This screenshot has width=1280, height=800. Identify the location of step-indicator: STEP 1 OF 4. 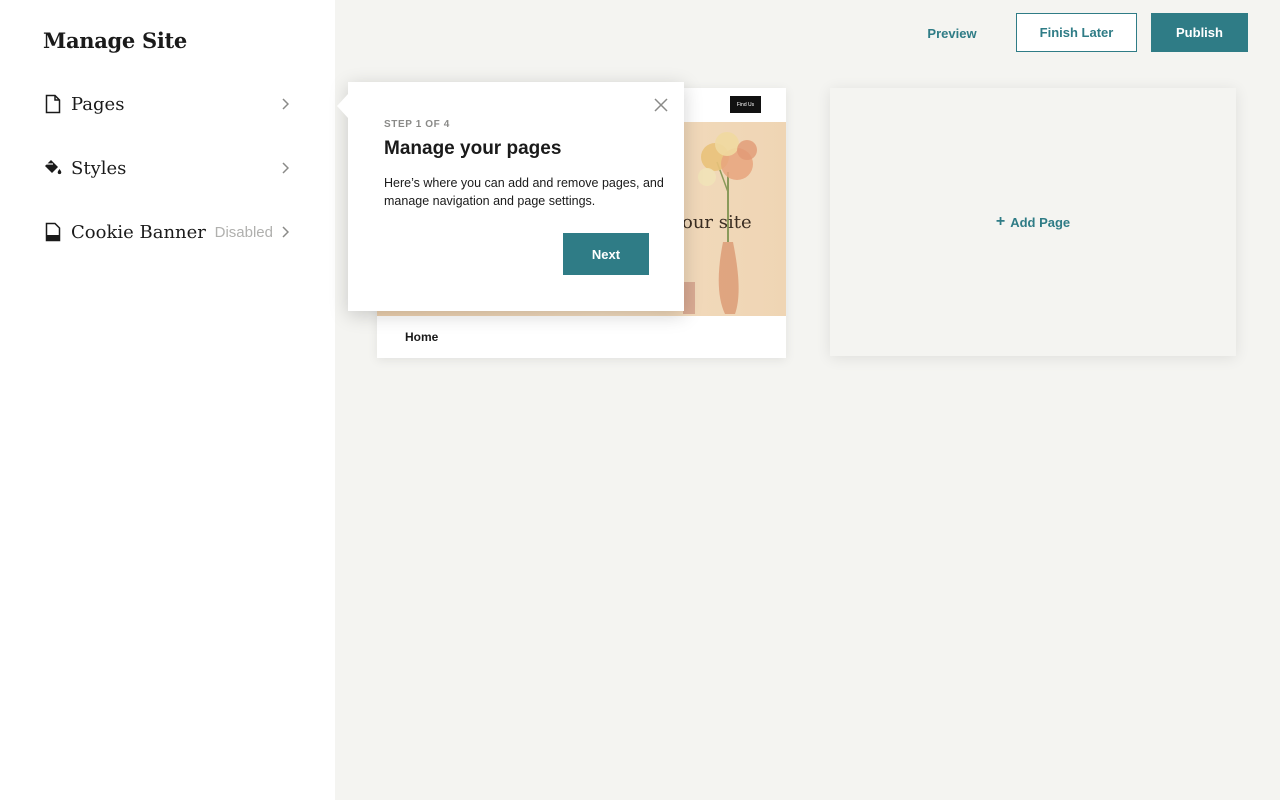
(417, 124).